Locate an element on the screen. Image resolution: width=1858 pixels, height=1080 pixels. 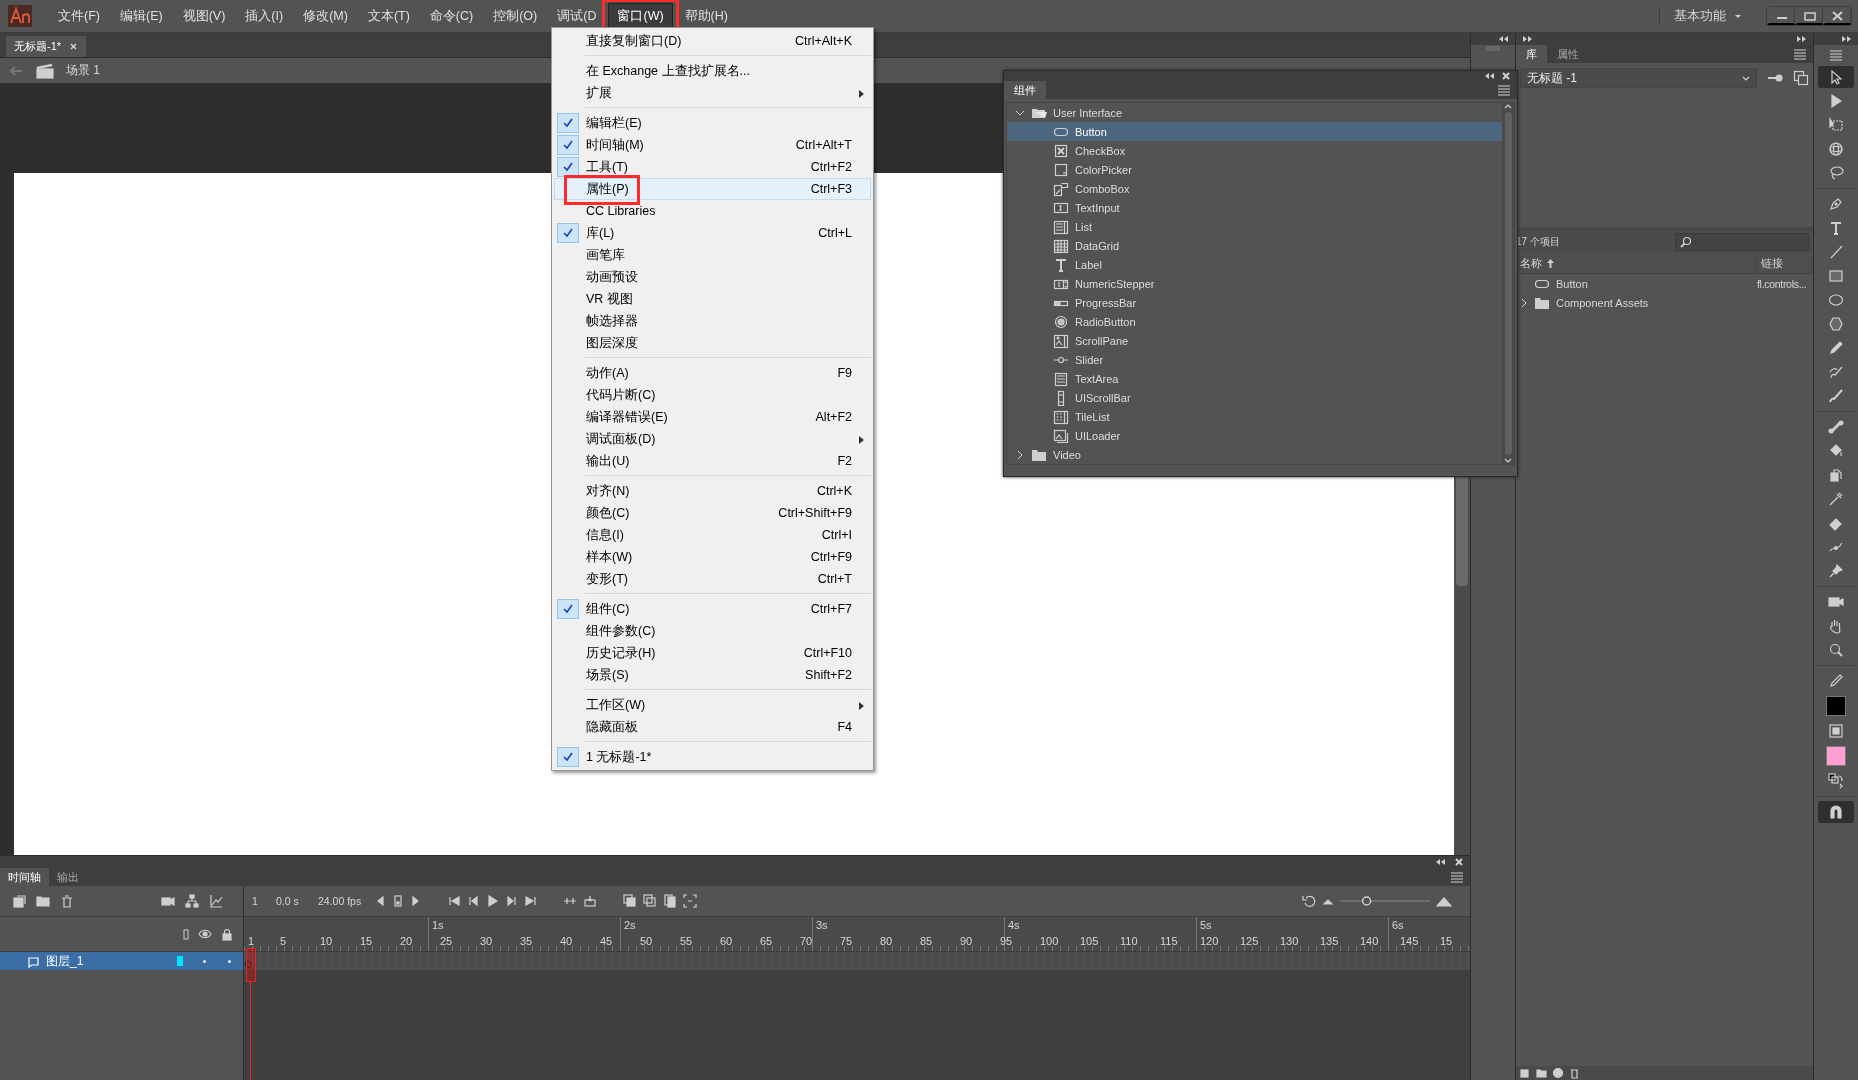
edit-frames-icon is located at coordinates (670, 901).